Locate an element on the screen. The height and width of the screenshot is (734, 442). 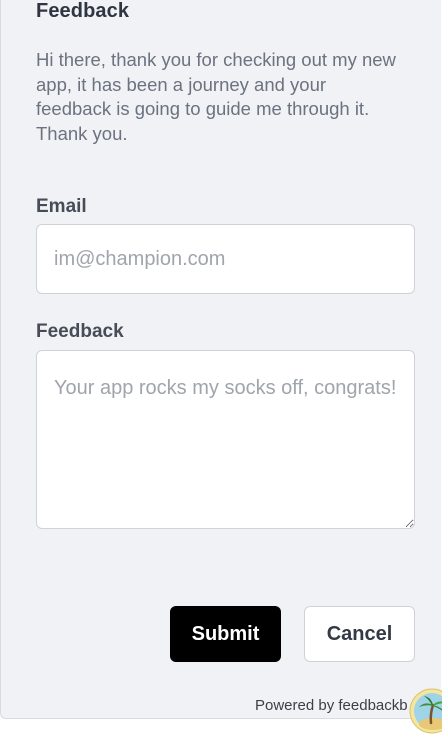
form-title: Feedback is located at coordinates (83, 11).